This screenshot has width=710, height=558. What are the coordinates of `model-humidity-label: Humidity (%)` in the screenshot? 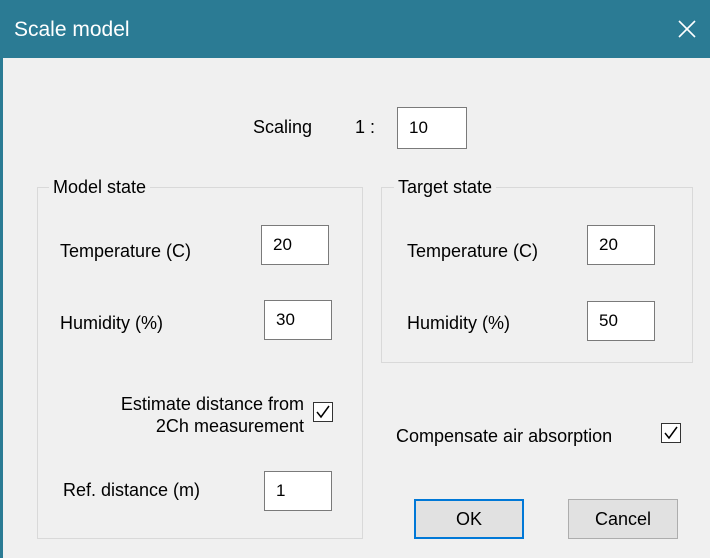 It's located at (112, 323).